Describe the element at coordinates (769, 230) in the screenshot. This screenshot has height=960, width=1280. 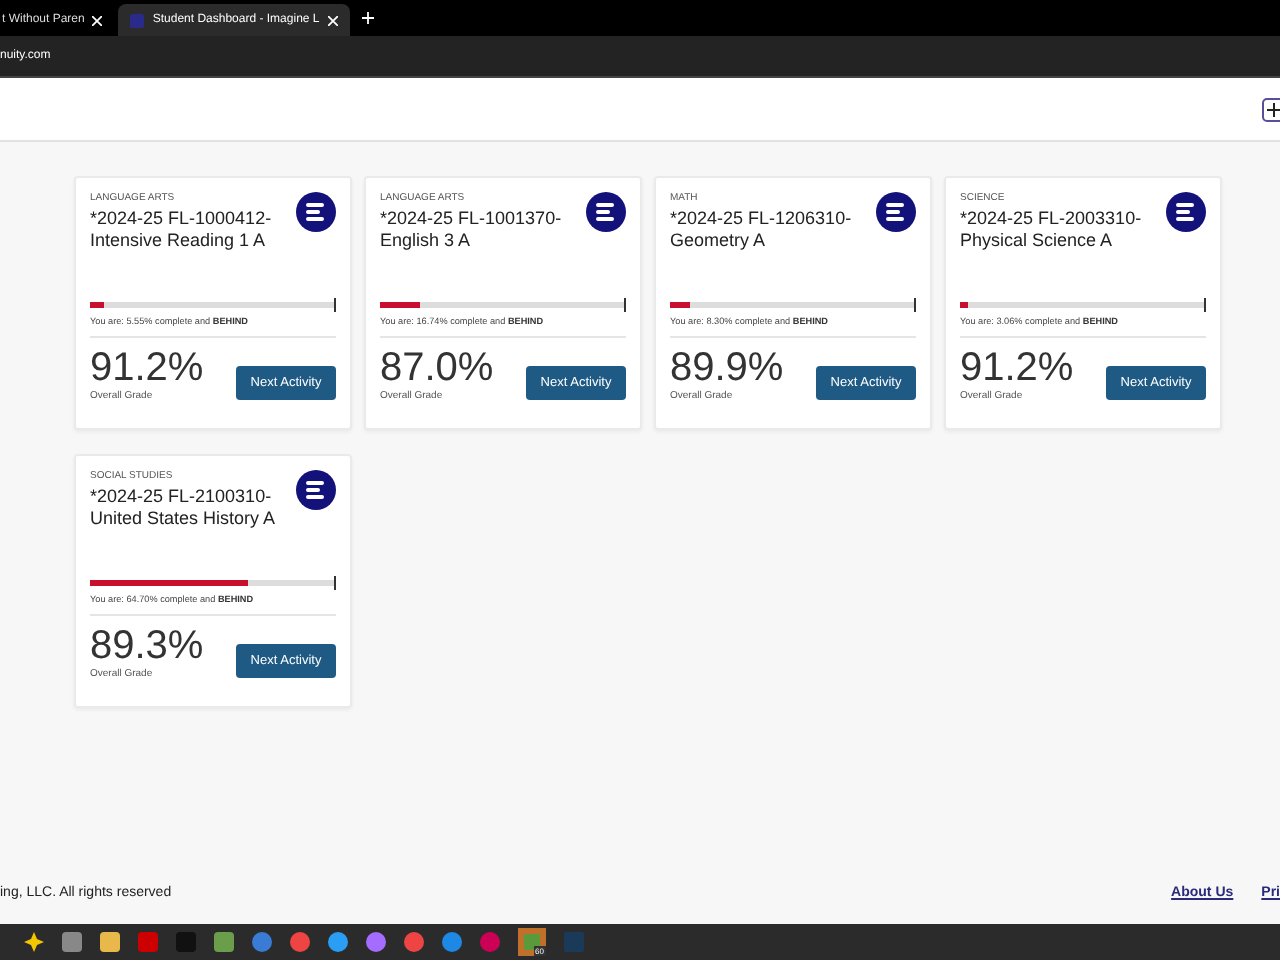
I see `course-title: *2024-25 FL-1206310-Geometry A` at that location.